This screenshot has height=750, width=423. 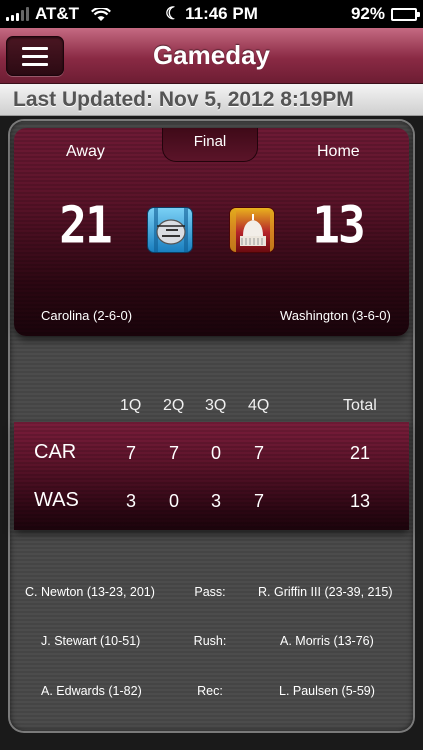 I want to click on game-status-tab: Final, so click(x=210, y=145).